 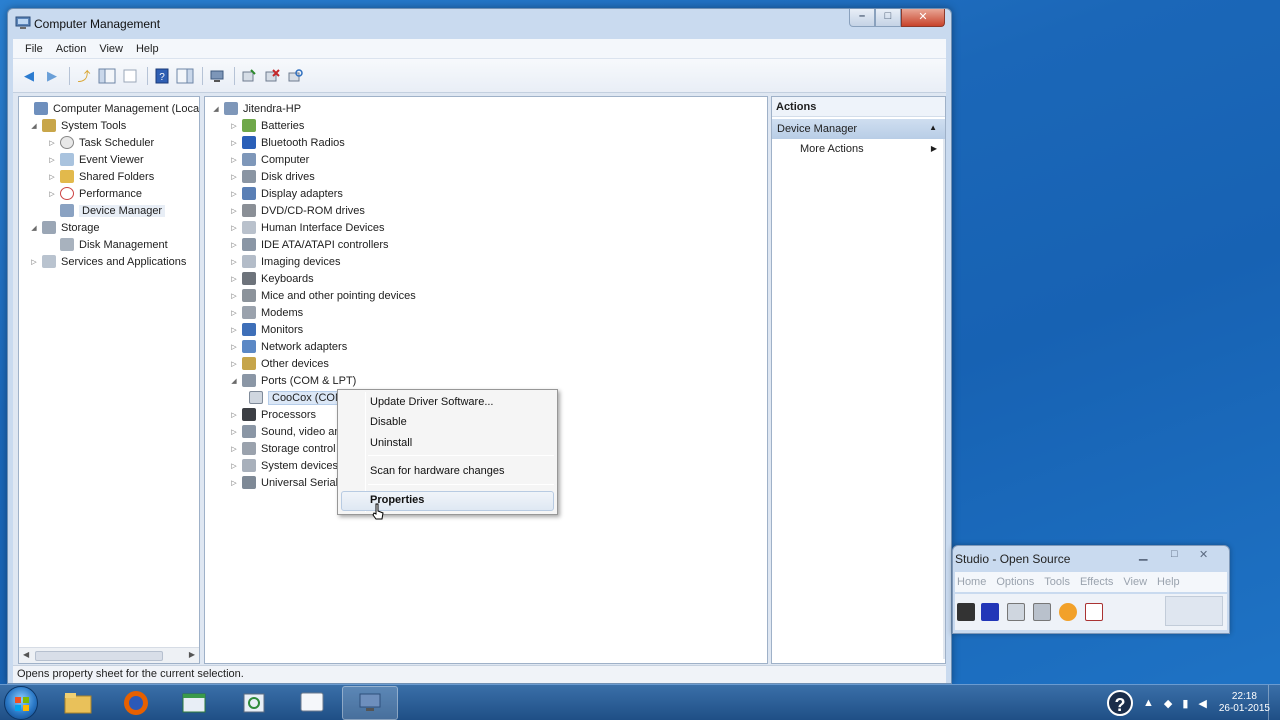 What do you see at coordinates (285, 431) in the screenshot?
I see `device-category-item: ▷ Sound, video an` at bounding box center [285, 431].